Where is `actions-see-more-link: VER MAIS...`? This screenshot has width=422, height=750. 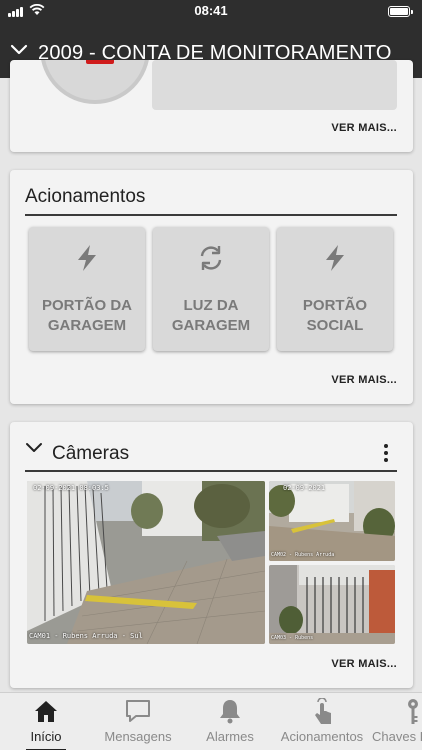 actions-see-more-link: VER MAIS... is located at coordinates (364, 380).